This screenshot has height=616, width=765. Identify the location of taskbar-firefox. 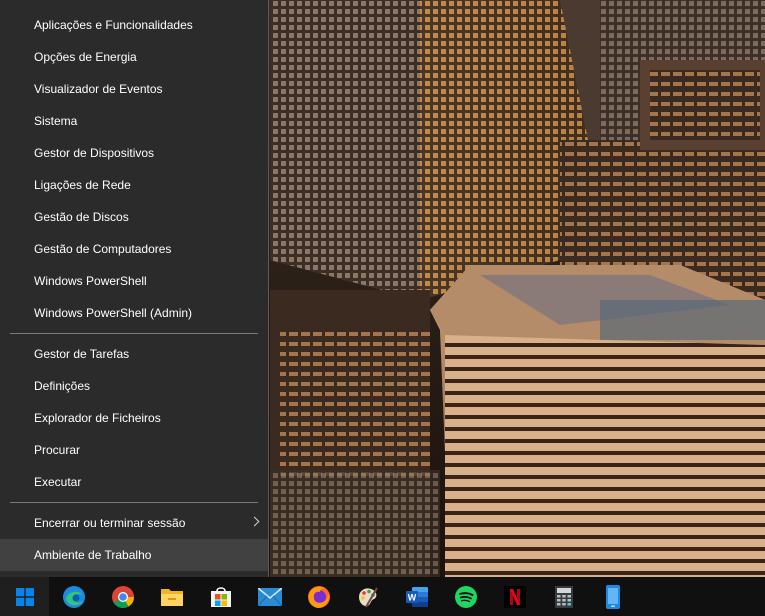
(318, 596).